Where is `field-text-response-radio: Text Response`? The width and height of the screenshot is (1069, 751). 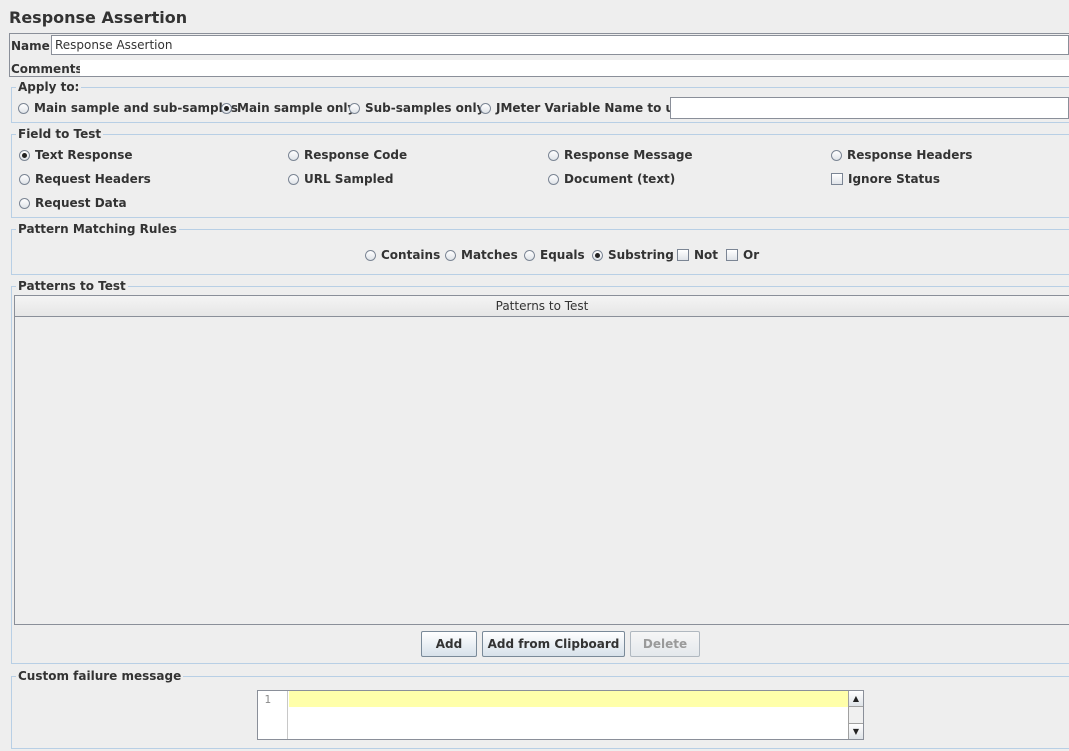 field-text-response-radio: Text Response is located at coordinates (76, 155).